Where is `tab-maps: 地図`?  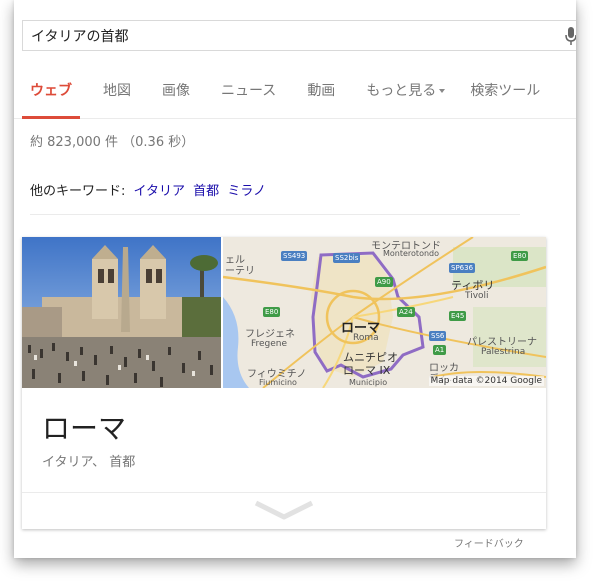 tab-maps: 地図 is located at coordinates (117, 90).